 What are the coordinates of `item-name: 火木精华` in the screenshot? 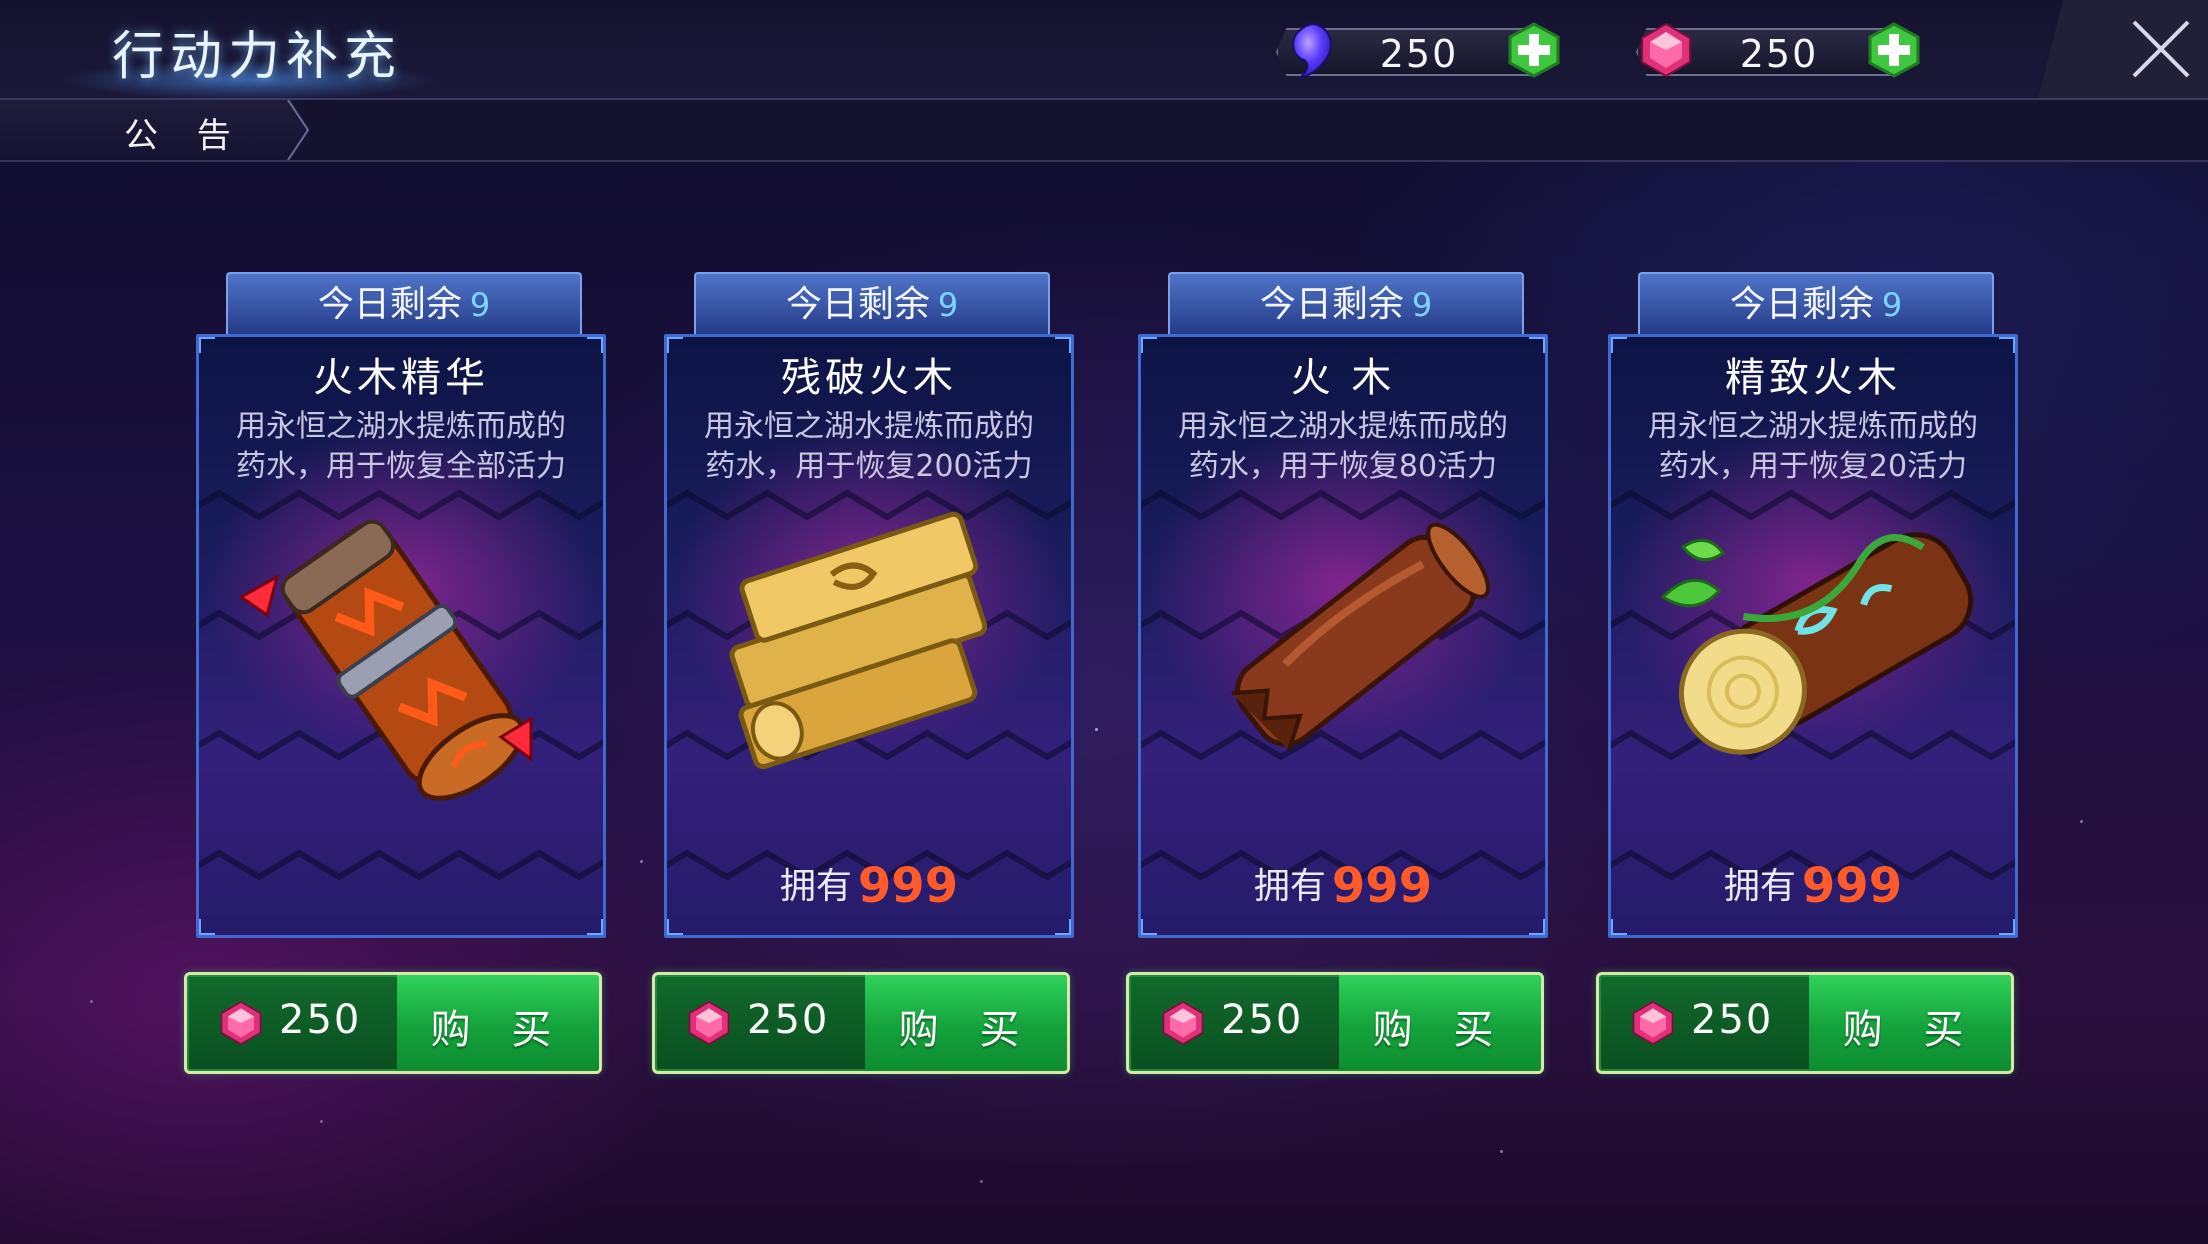 It's located at (401, 378).